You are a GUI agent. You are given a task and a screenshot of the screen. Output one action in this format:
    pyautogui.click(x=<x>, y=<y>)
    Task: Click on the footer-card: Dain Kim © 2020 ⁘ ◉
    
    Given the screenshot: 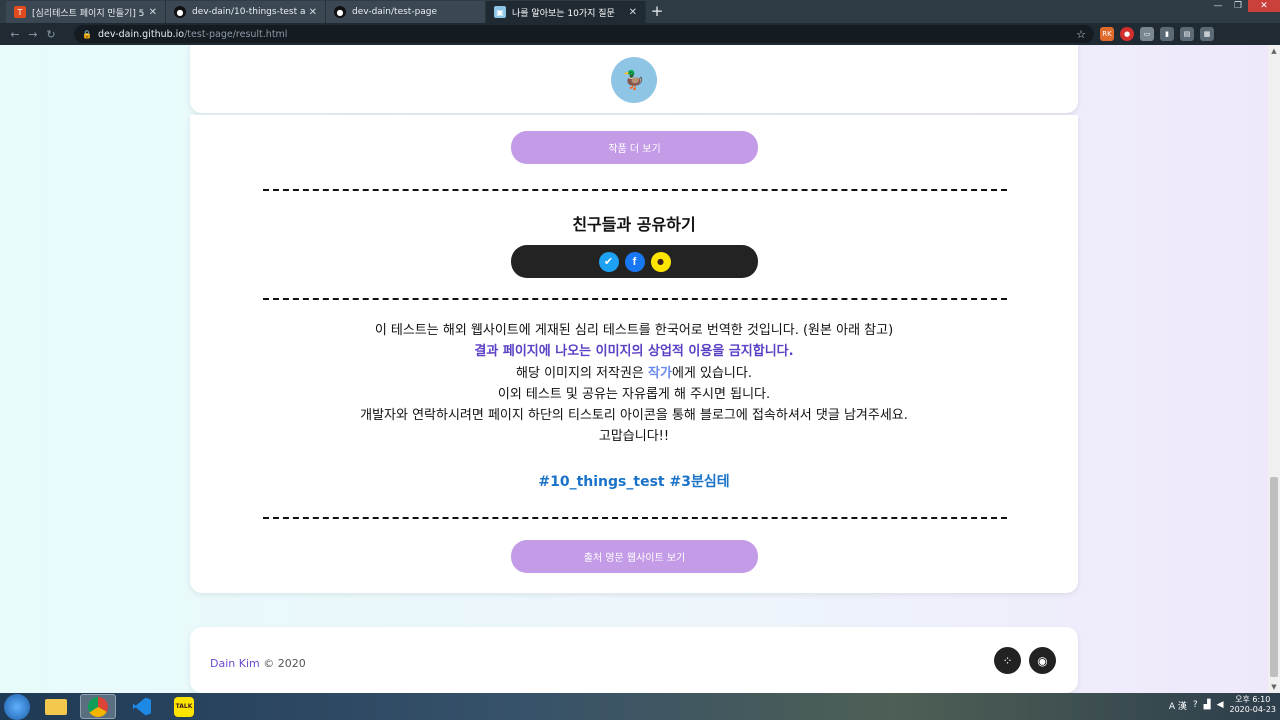 What is the action you would take?
    pyautogui.click(x=634, y=660)
    